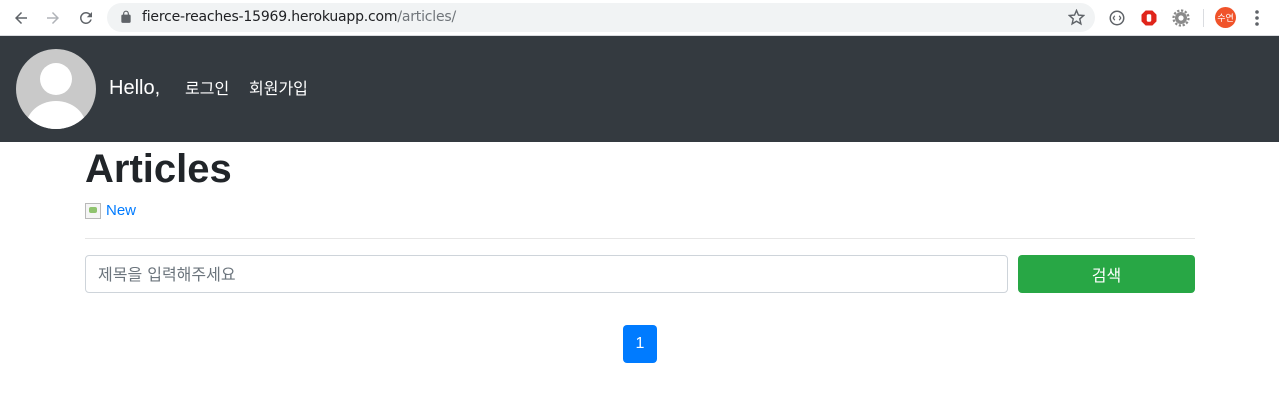 This screenshot has height=417, width=1279. What do you see at coordinates (207, 89) in the screenshot?
I see `login-link: 로그인` at bounding box center [207, 89].